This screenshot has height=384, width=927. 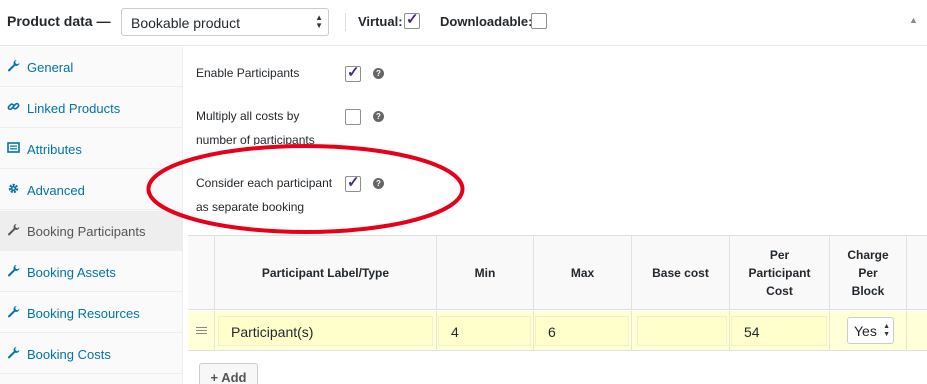 I want to click on table-header-extra, so click(x=917, y=273).